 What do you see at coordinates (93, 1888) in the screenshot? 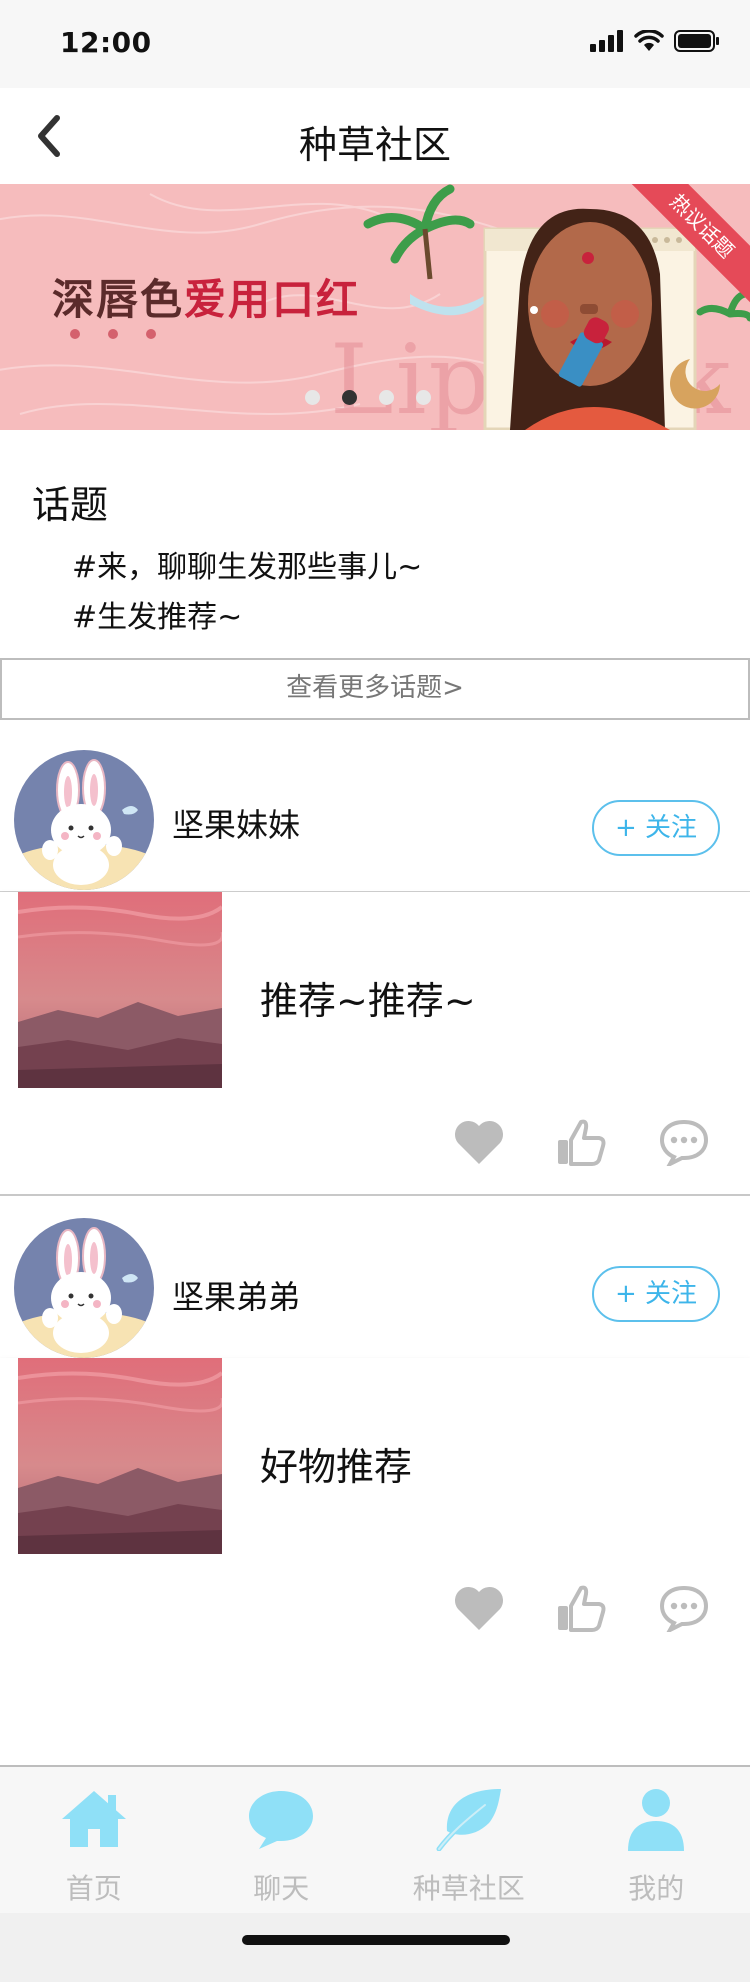
I see `tab-label: 首页` at bounding box center [93, 1888].